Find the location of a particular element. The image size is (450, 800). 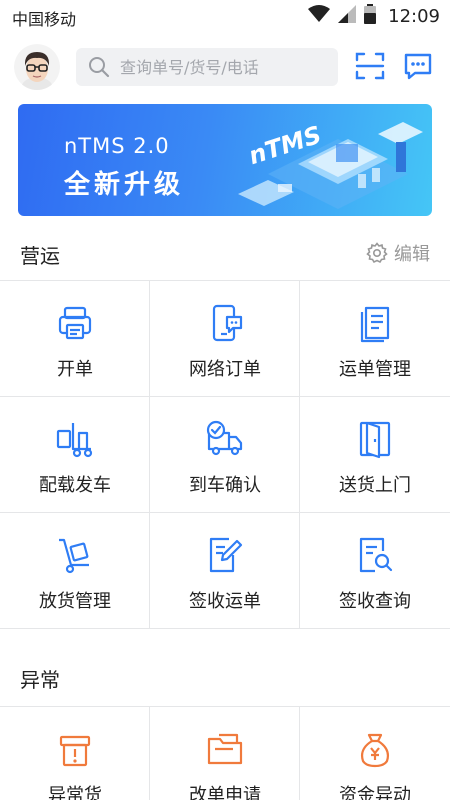

op-item-sign-waybill: 签收运单 is located at coordinates (225, 571).